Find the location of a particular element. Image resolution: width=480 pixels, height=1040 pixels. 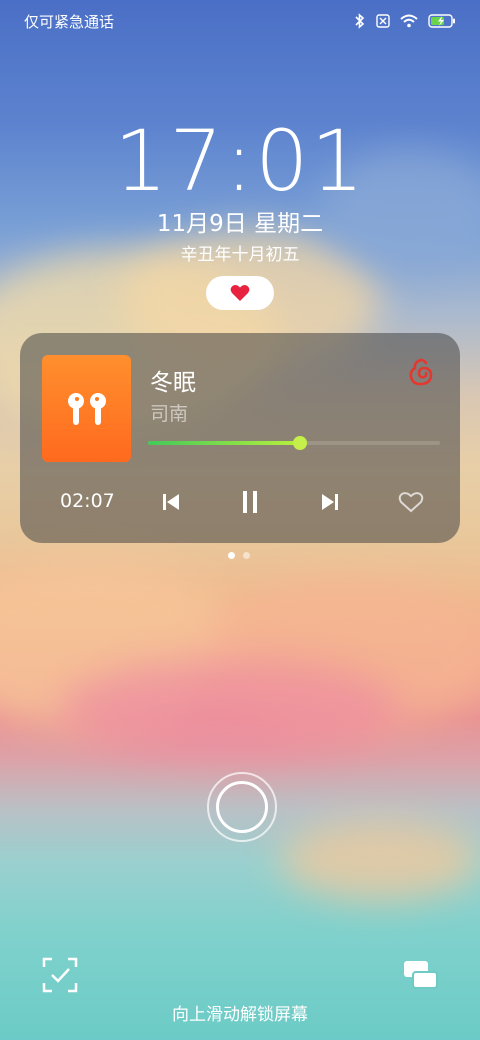

progress-bar is located at coordinates (294, 443).